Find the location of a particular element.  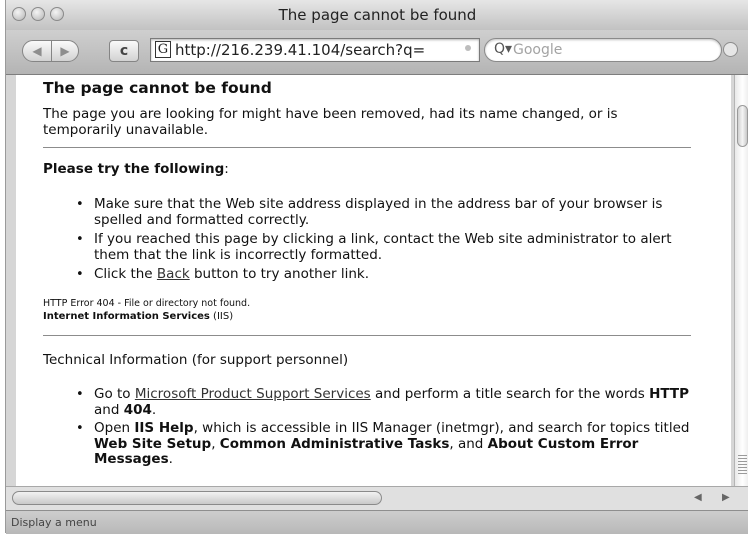

reload-button: c is located at coordinates (124, 51).